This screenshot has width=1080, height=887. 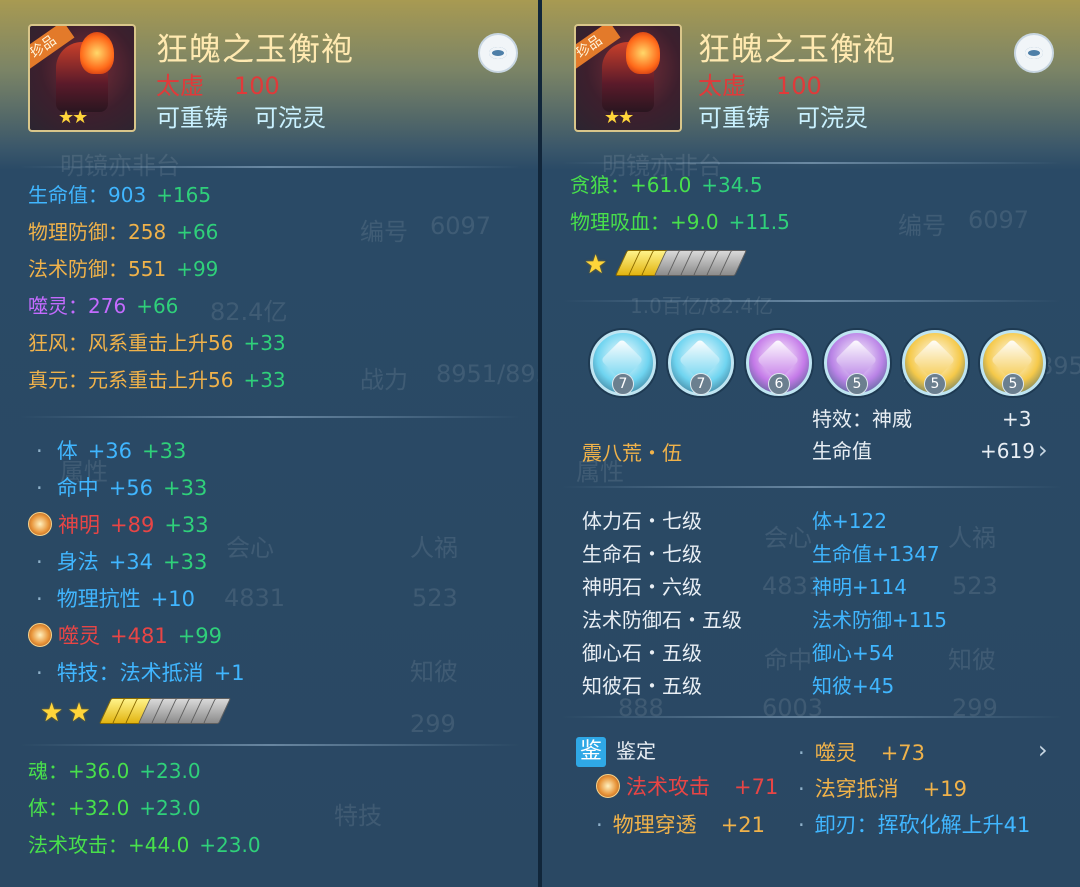 I want to click on gold-emblem-icon, so click(x=40, y=635).